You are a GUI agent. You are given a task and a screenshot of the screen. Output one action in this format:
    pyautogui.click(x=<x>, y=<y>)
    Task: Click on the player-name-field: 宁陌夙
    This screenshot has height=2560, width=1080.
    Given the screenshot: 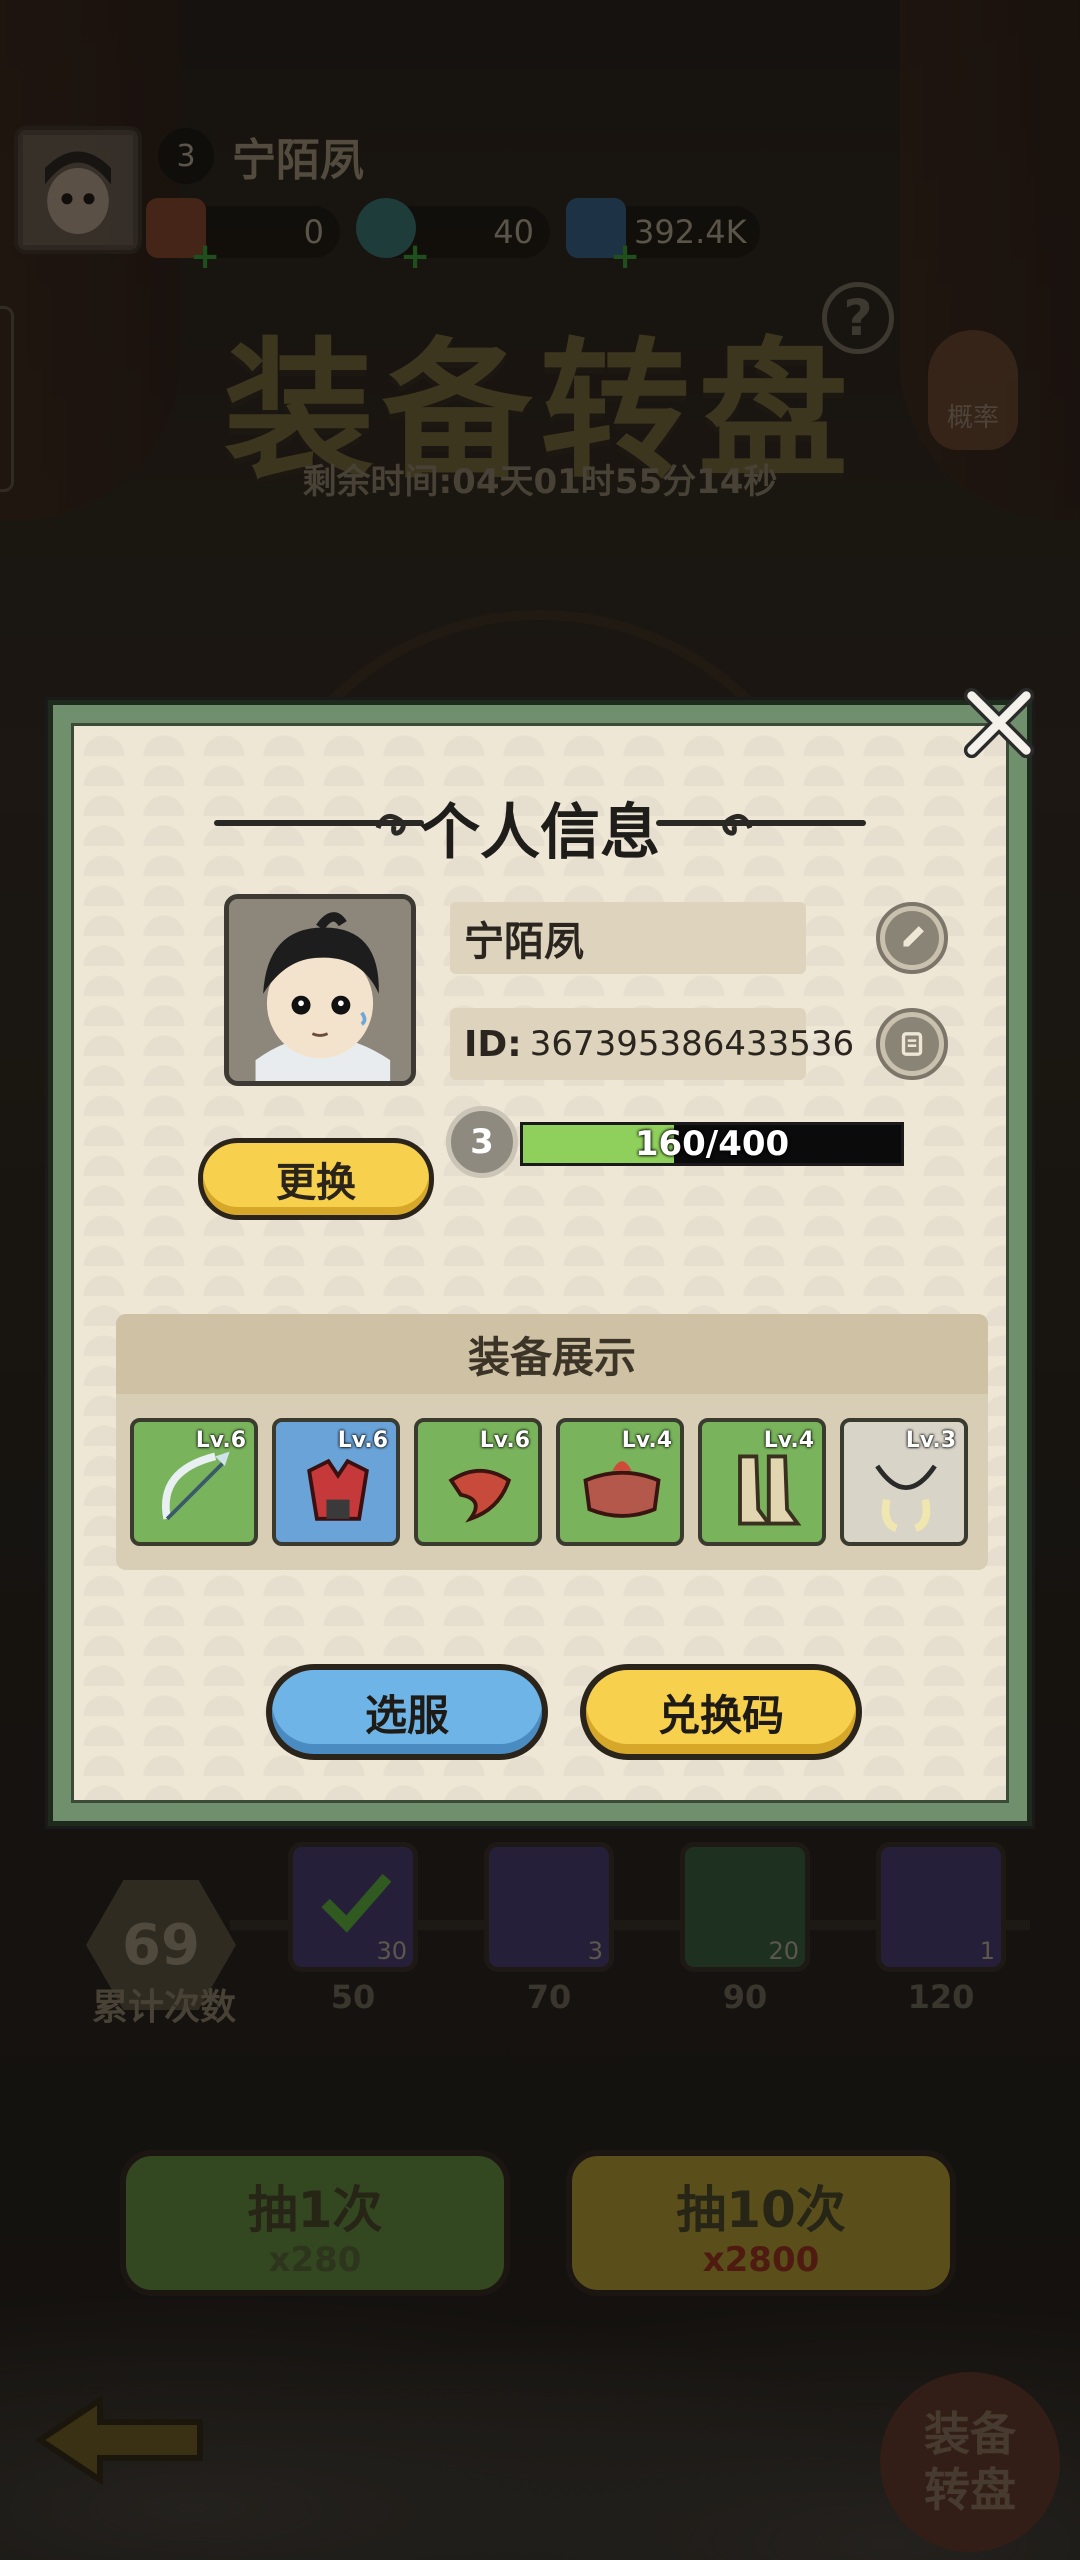 What is the action you would take?
    pyautogui.click(x=628, y=938)
    